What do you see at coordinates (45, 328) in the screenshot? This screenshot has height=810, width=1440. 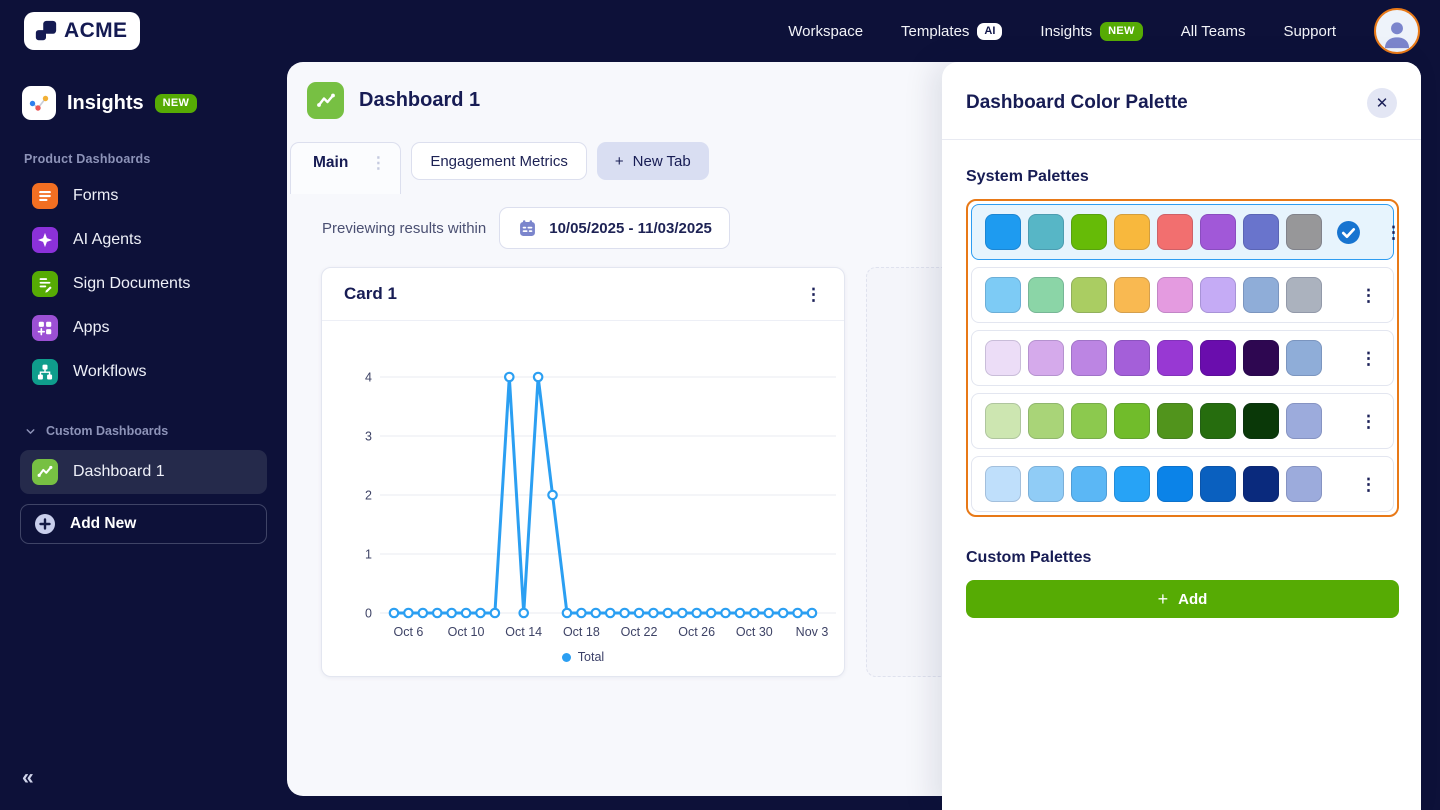 I see `apps-icon` at bounding box center [45, 328].